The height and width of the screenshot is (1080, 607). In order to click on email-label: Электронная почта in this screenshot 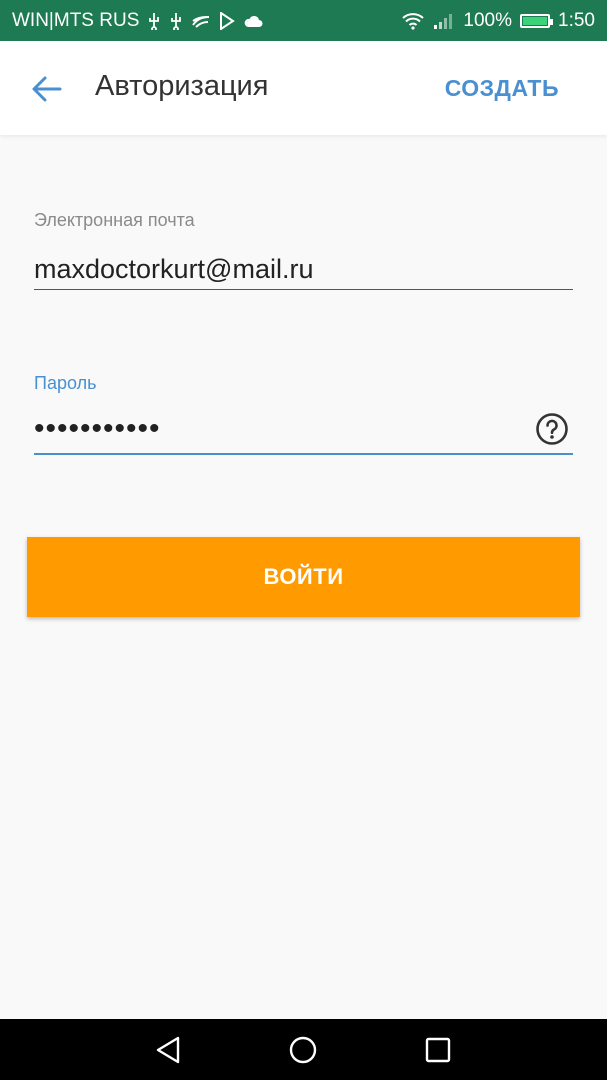, I will do `click(114, 220)`.